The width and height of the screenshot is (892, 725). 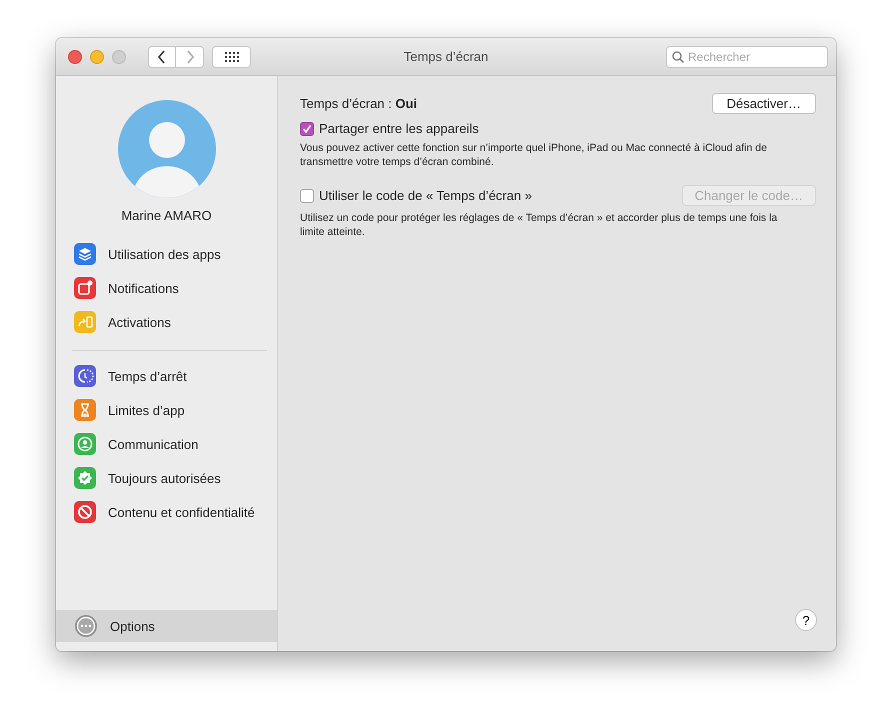 I want to click on show-all-button, so click(x=231, y=57).